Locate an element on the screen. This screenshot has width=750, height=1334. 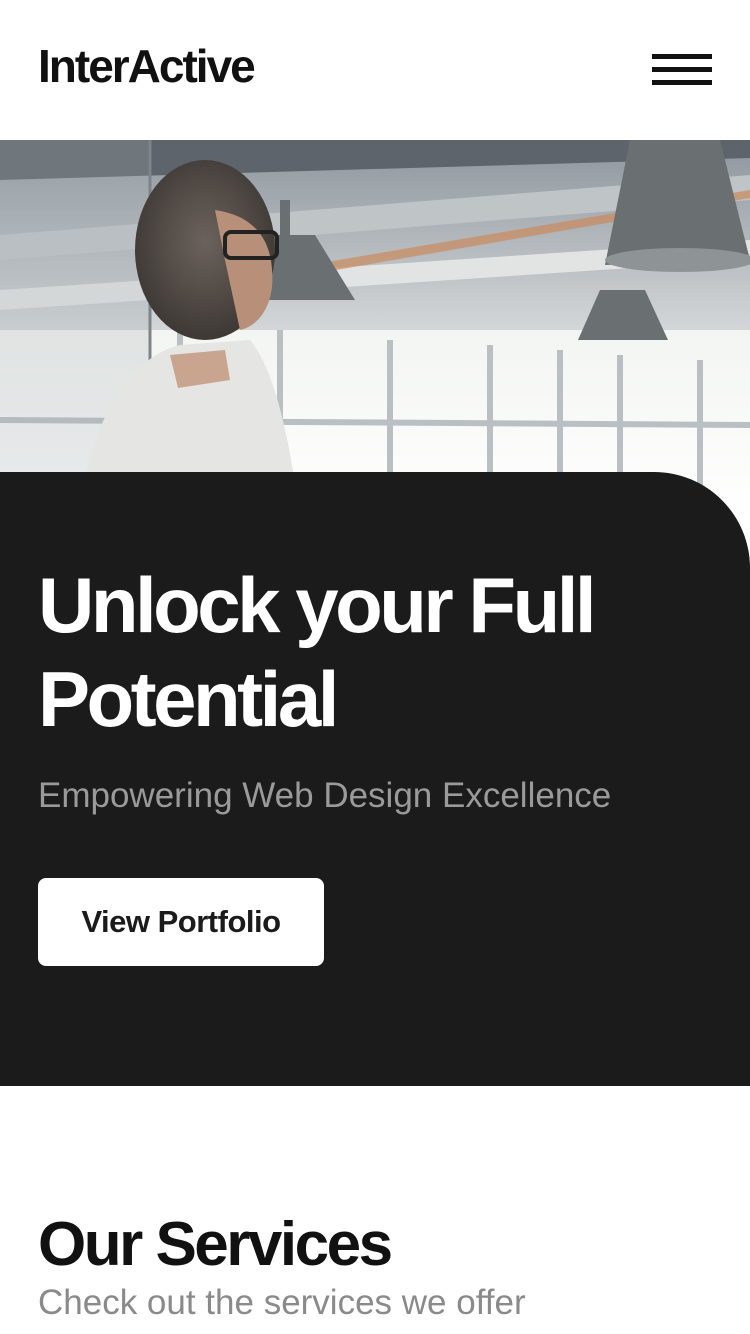
services-subtitle: Check out the services we offer is located at coordinates (282, 1302).